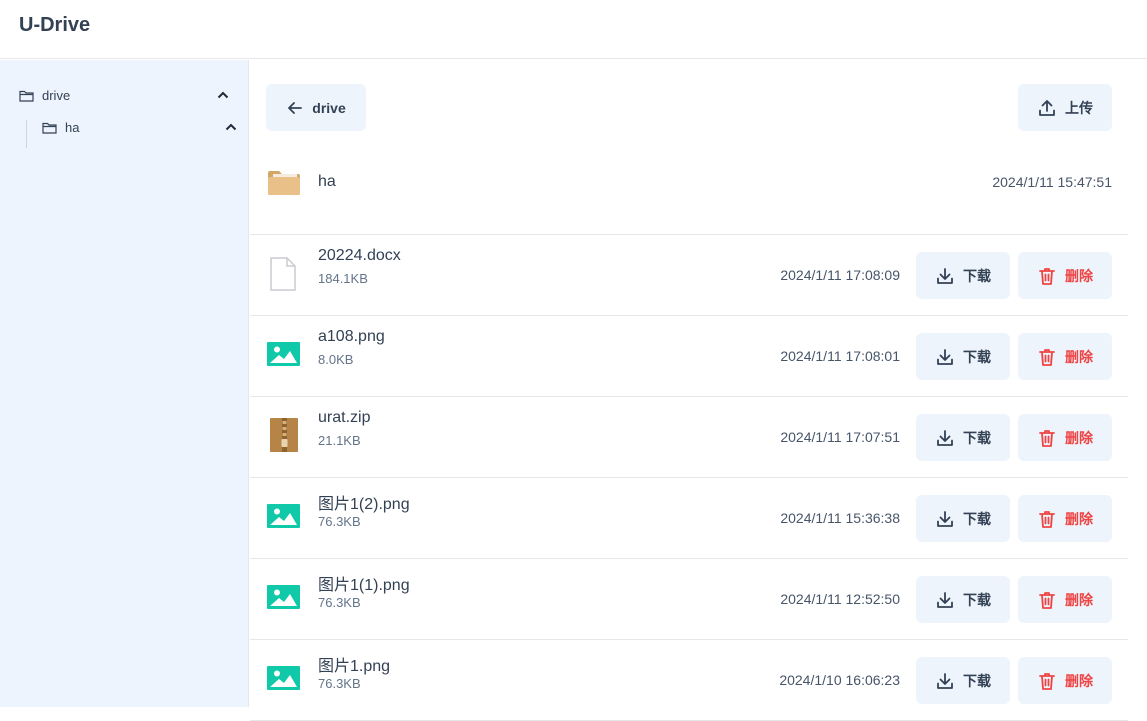  What do you see at coordinates (573, 29) in the screenshot?
I see `app-header: U-Drive` at bounding box center [573, 29].